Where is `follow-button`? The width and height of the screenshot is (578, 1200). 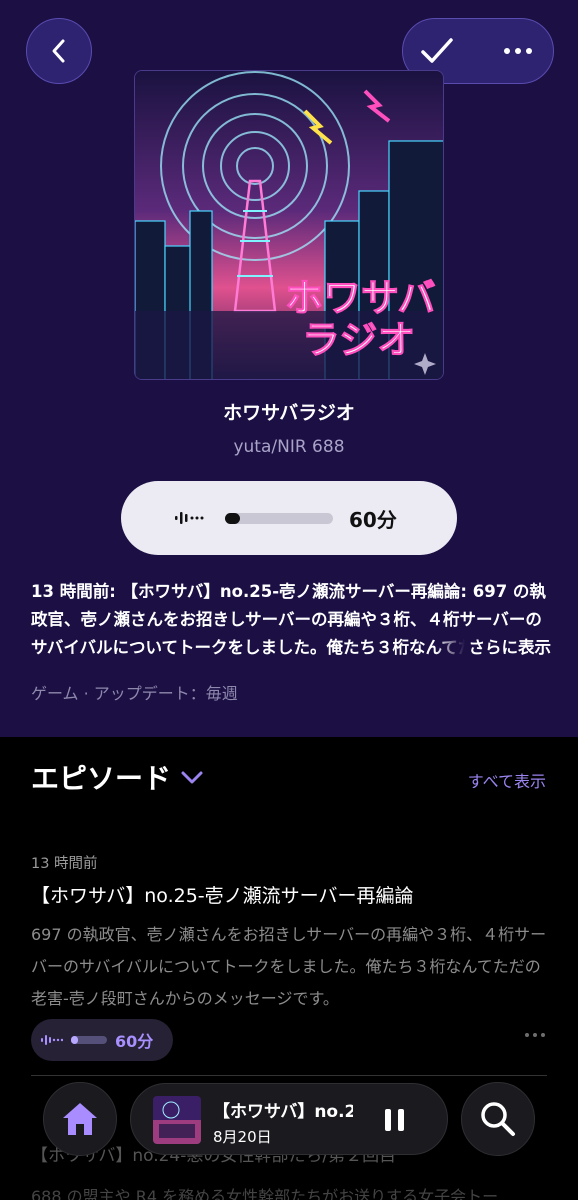 follow-button is located at coordinates (437, 51).